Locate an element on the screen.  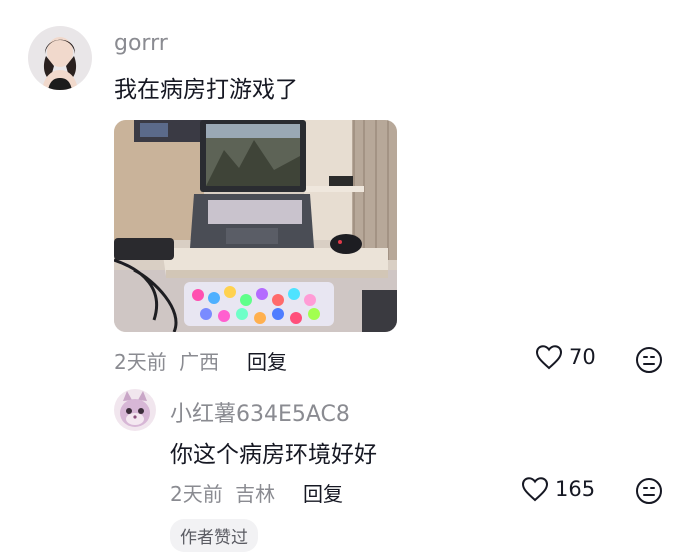
reply-emoji-button is located at coordinates (649, 493).